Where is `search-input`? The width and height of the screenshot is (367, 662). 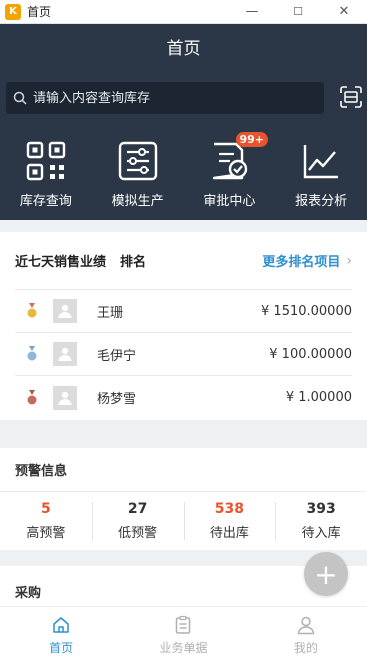
search-input is located at coordinates (173, 98).